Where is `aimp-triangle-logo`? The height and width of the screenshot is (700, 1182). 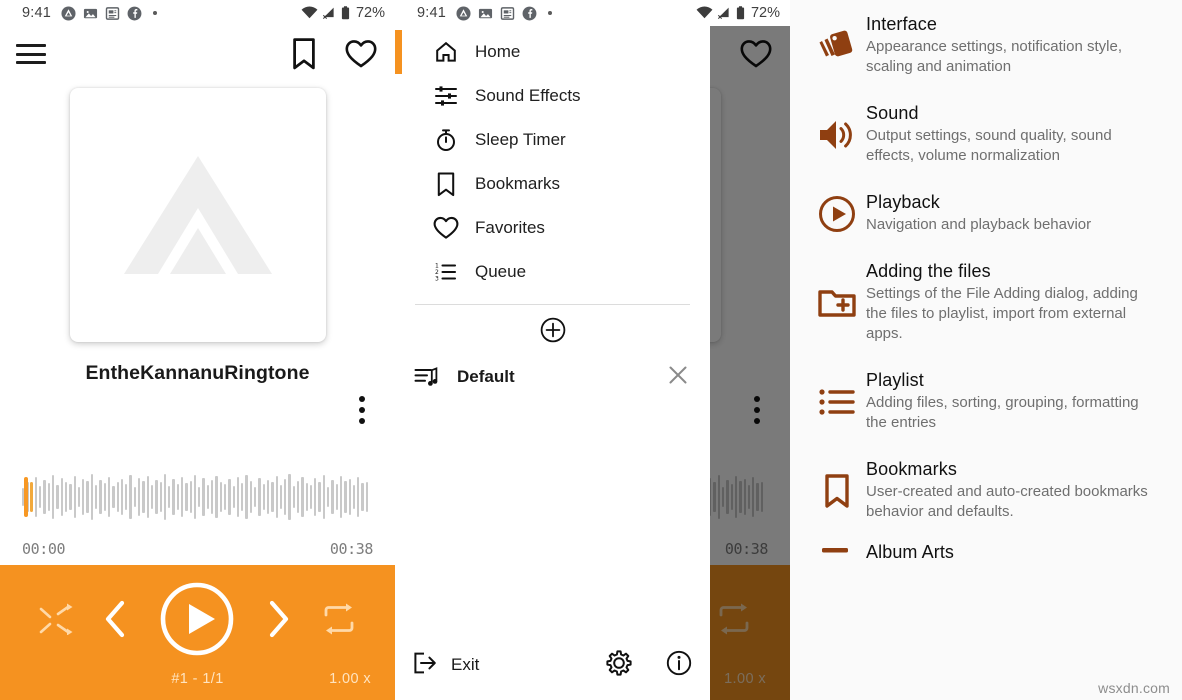
aimp-triangle-logo is located at coordinates (197, 215).